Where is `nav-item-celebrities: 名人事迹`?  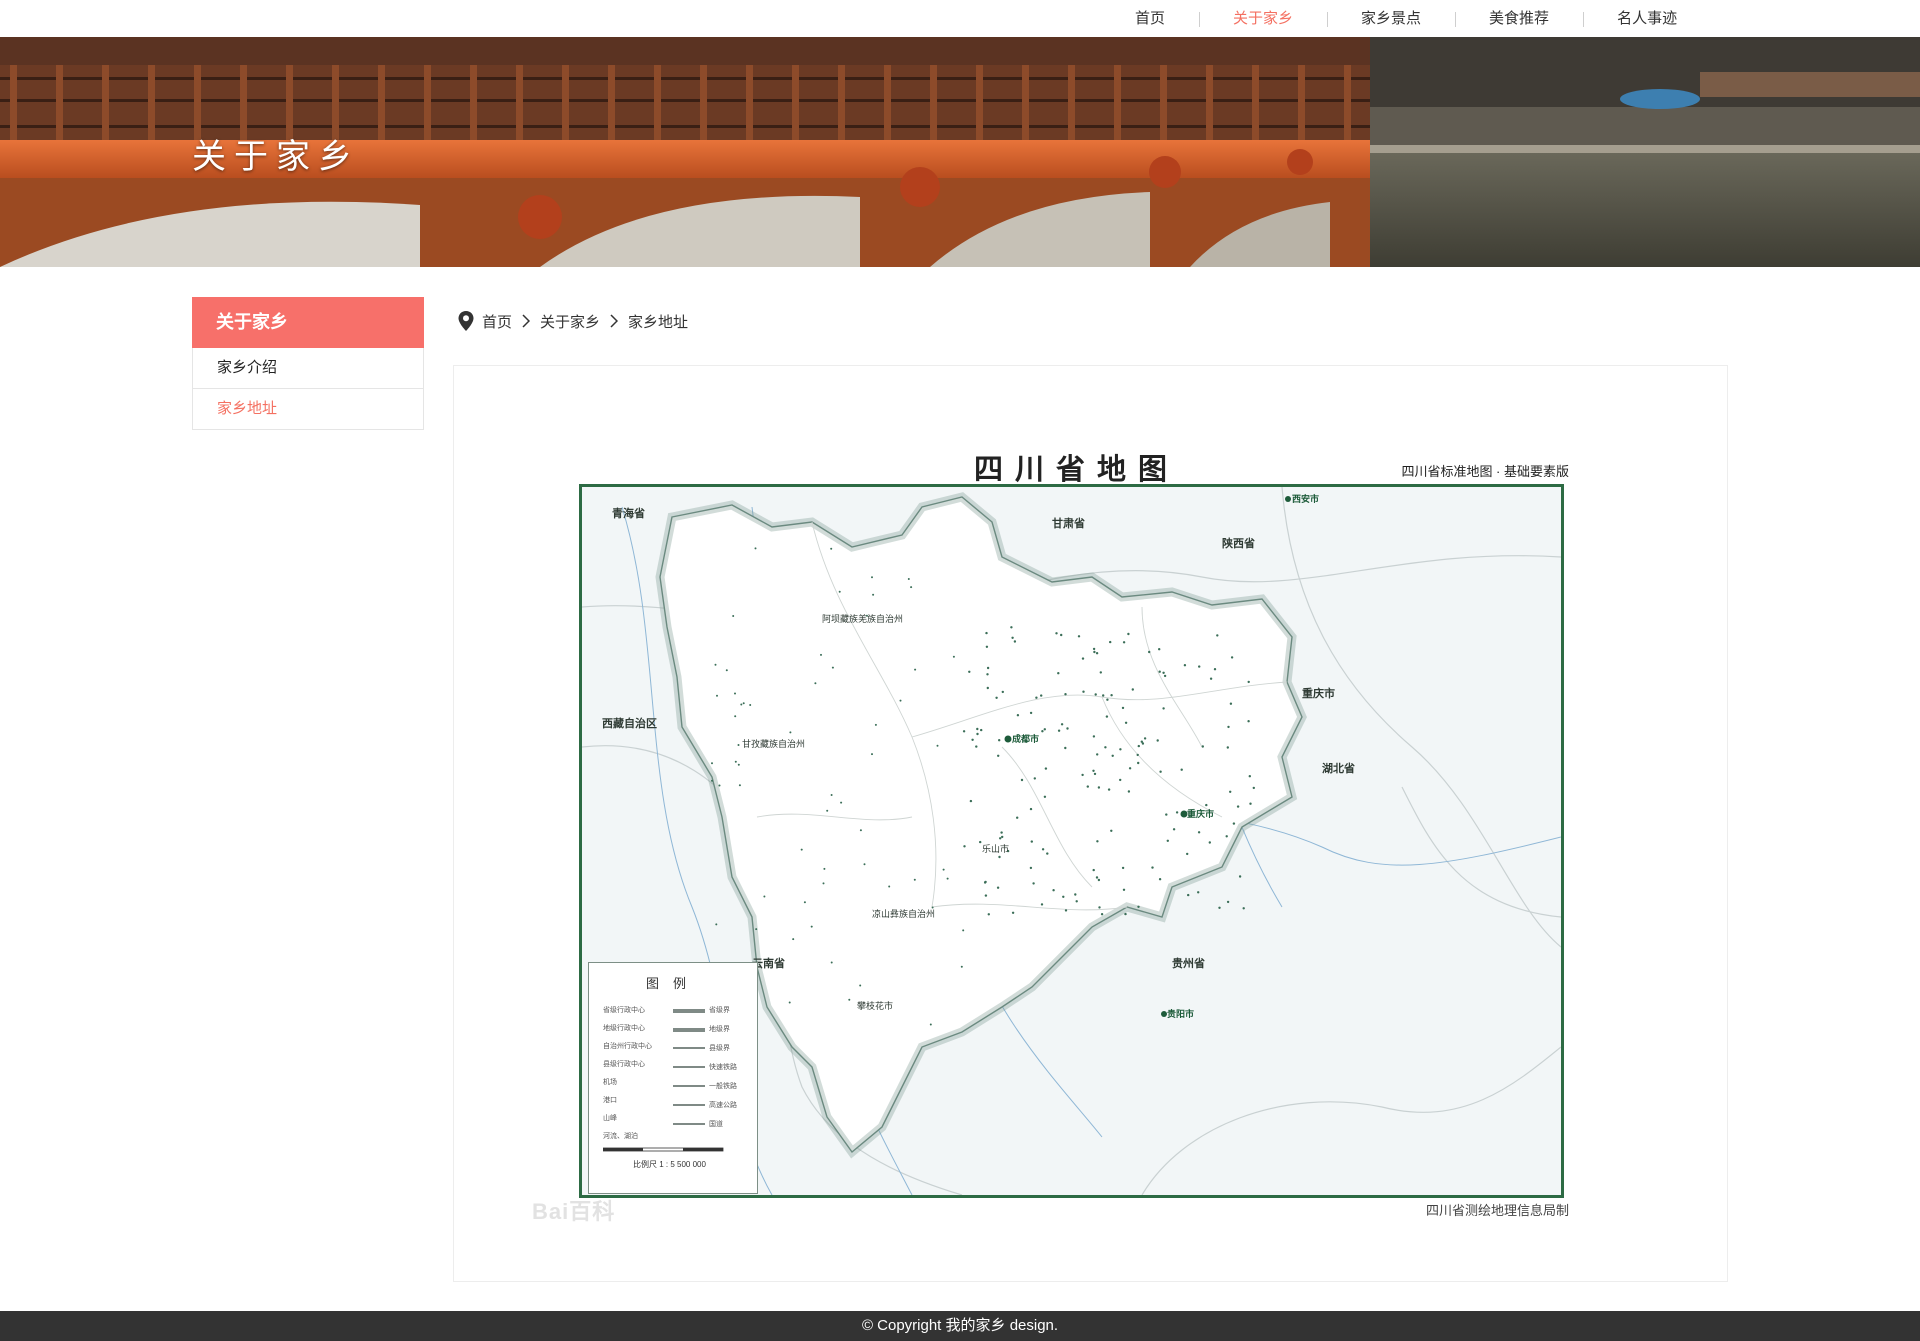
nav-item-celebrities: 名人事迹 is located at coordinates (1647, 18).